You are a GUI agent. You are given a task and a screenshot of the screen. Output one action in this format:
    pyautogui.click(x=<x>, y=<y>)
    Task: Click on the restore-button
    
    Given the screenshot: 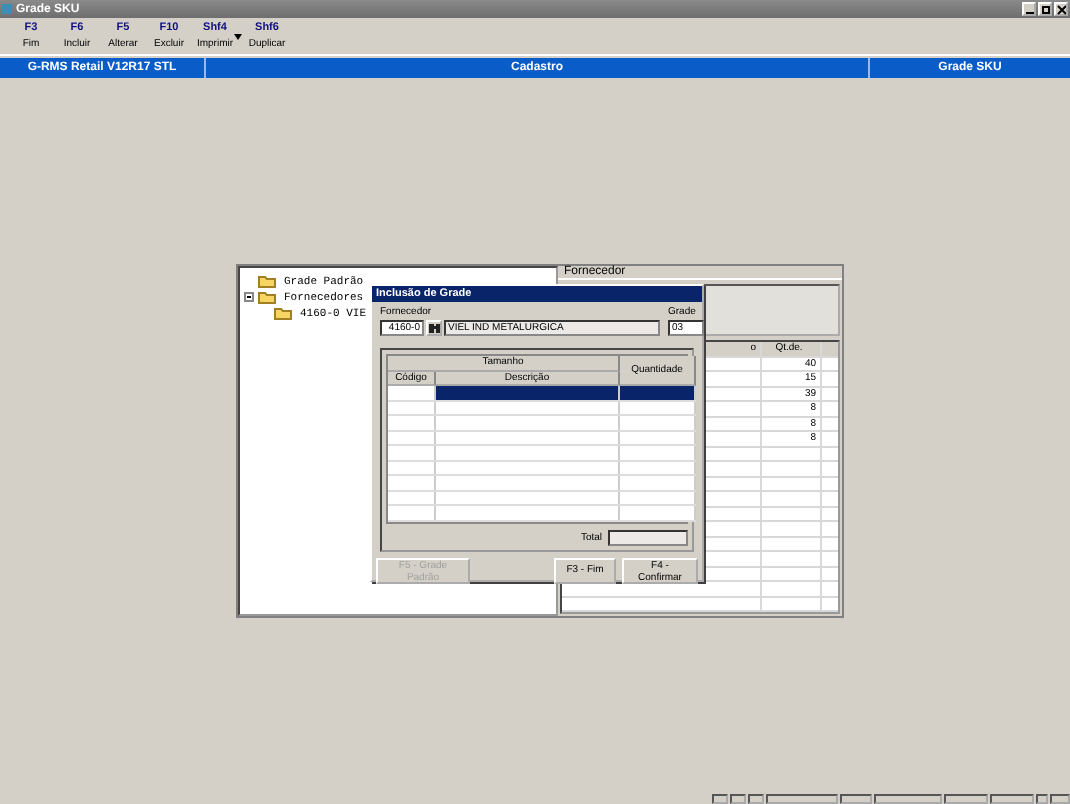 What is the action you would take?
    pyautogui.click(x=1045, y=9)
    